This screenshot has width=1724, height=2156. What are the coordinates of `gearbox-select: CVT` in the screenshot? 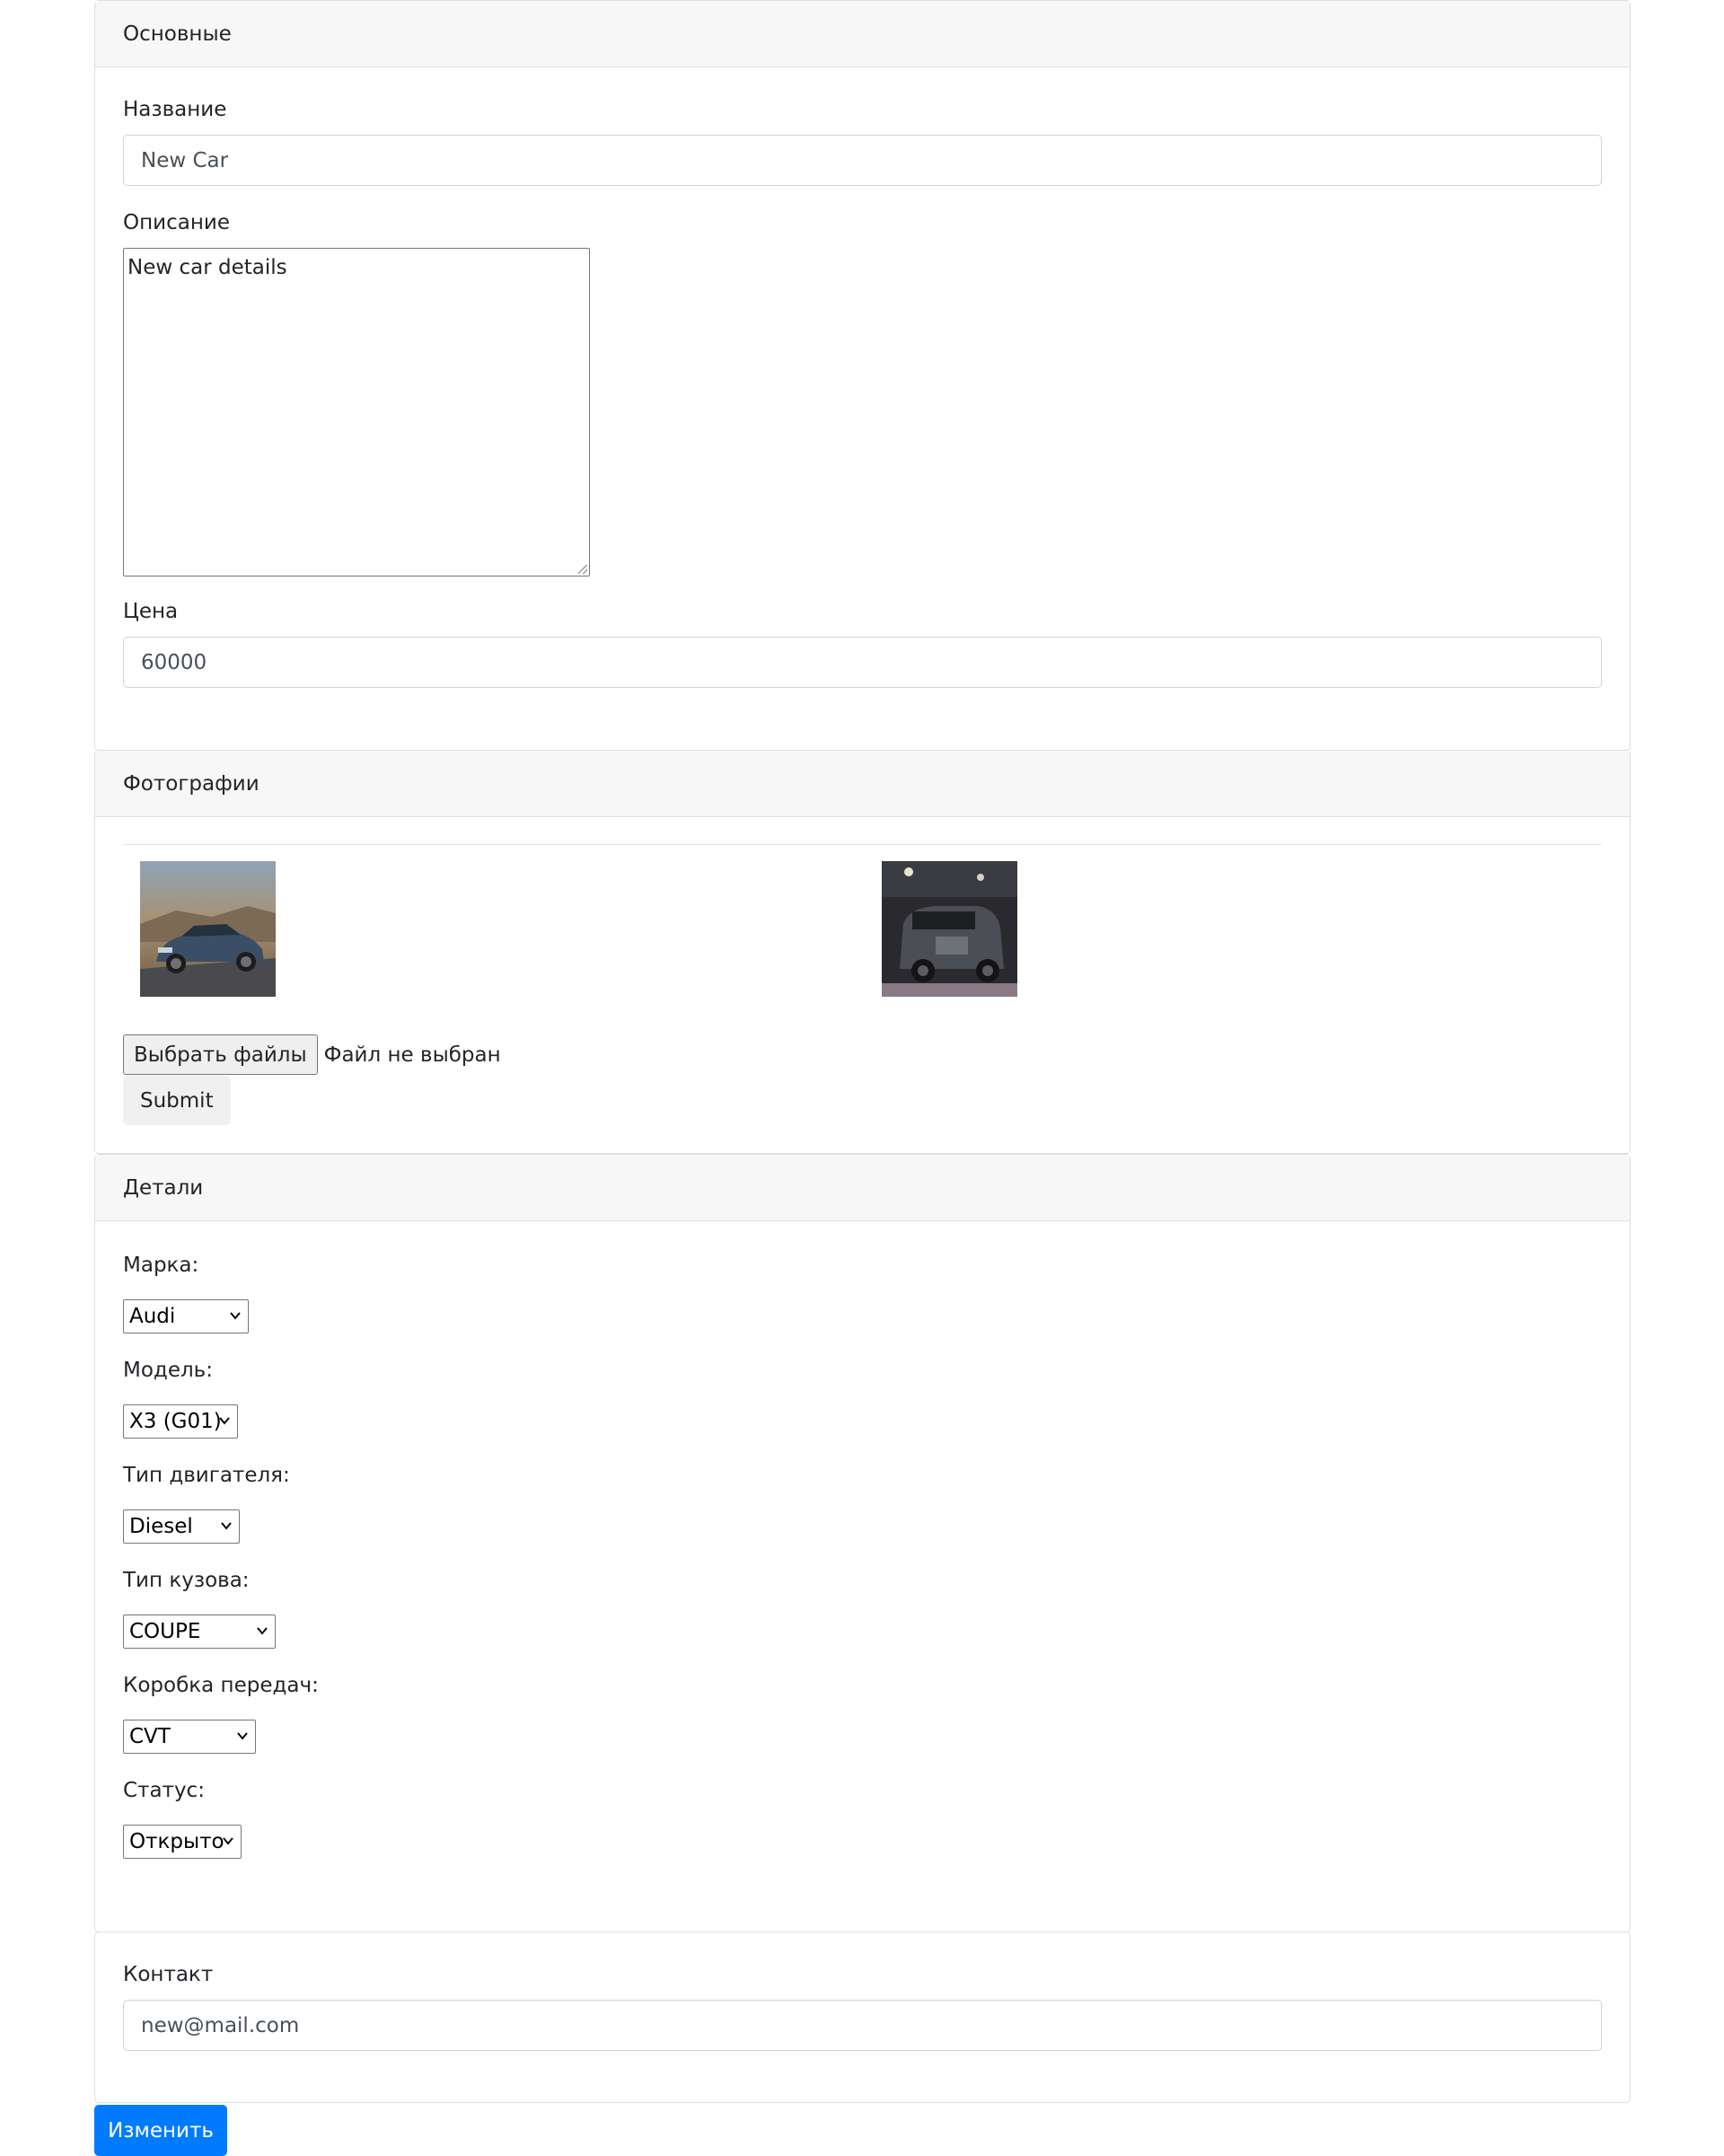 It's located at (189, 1737).